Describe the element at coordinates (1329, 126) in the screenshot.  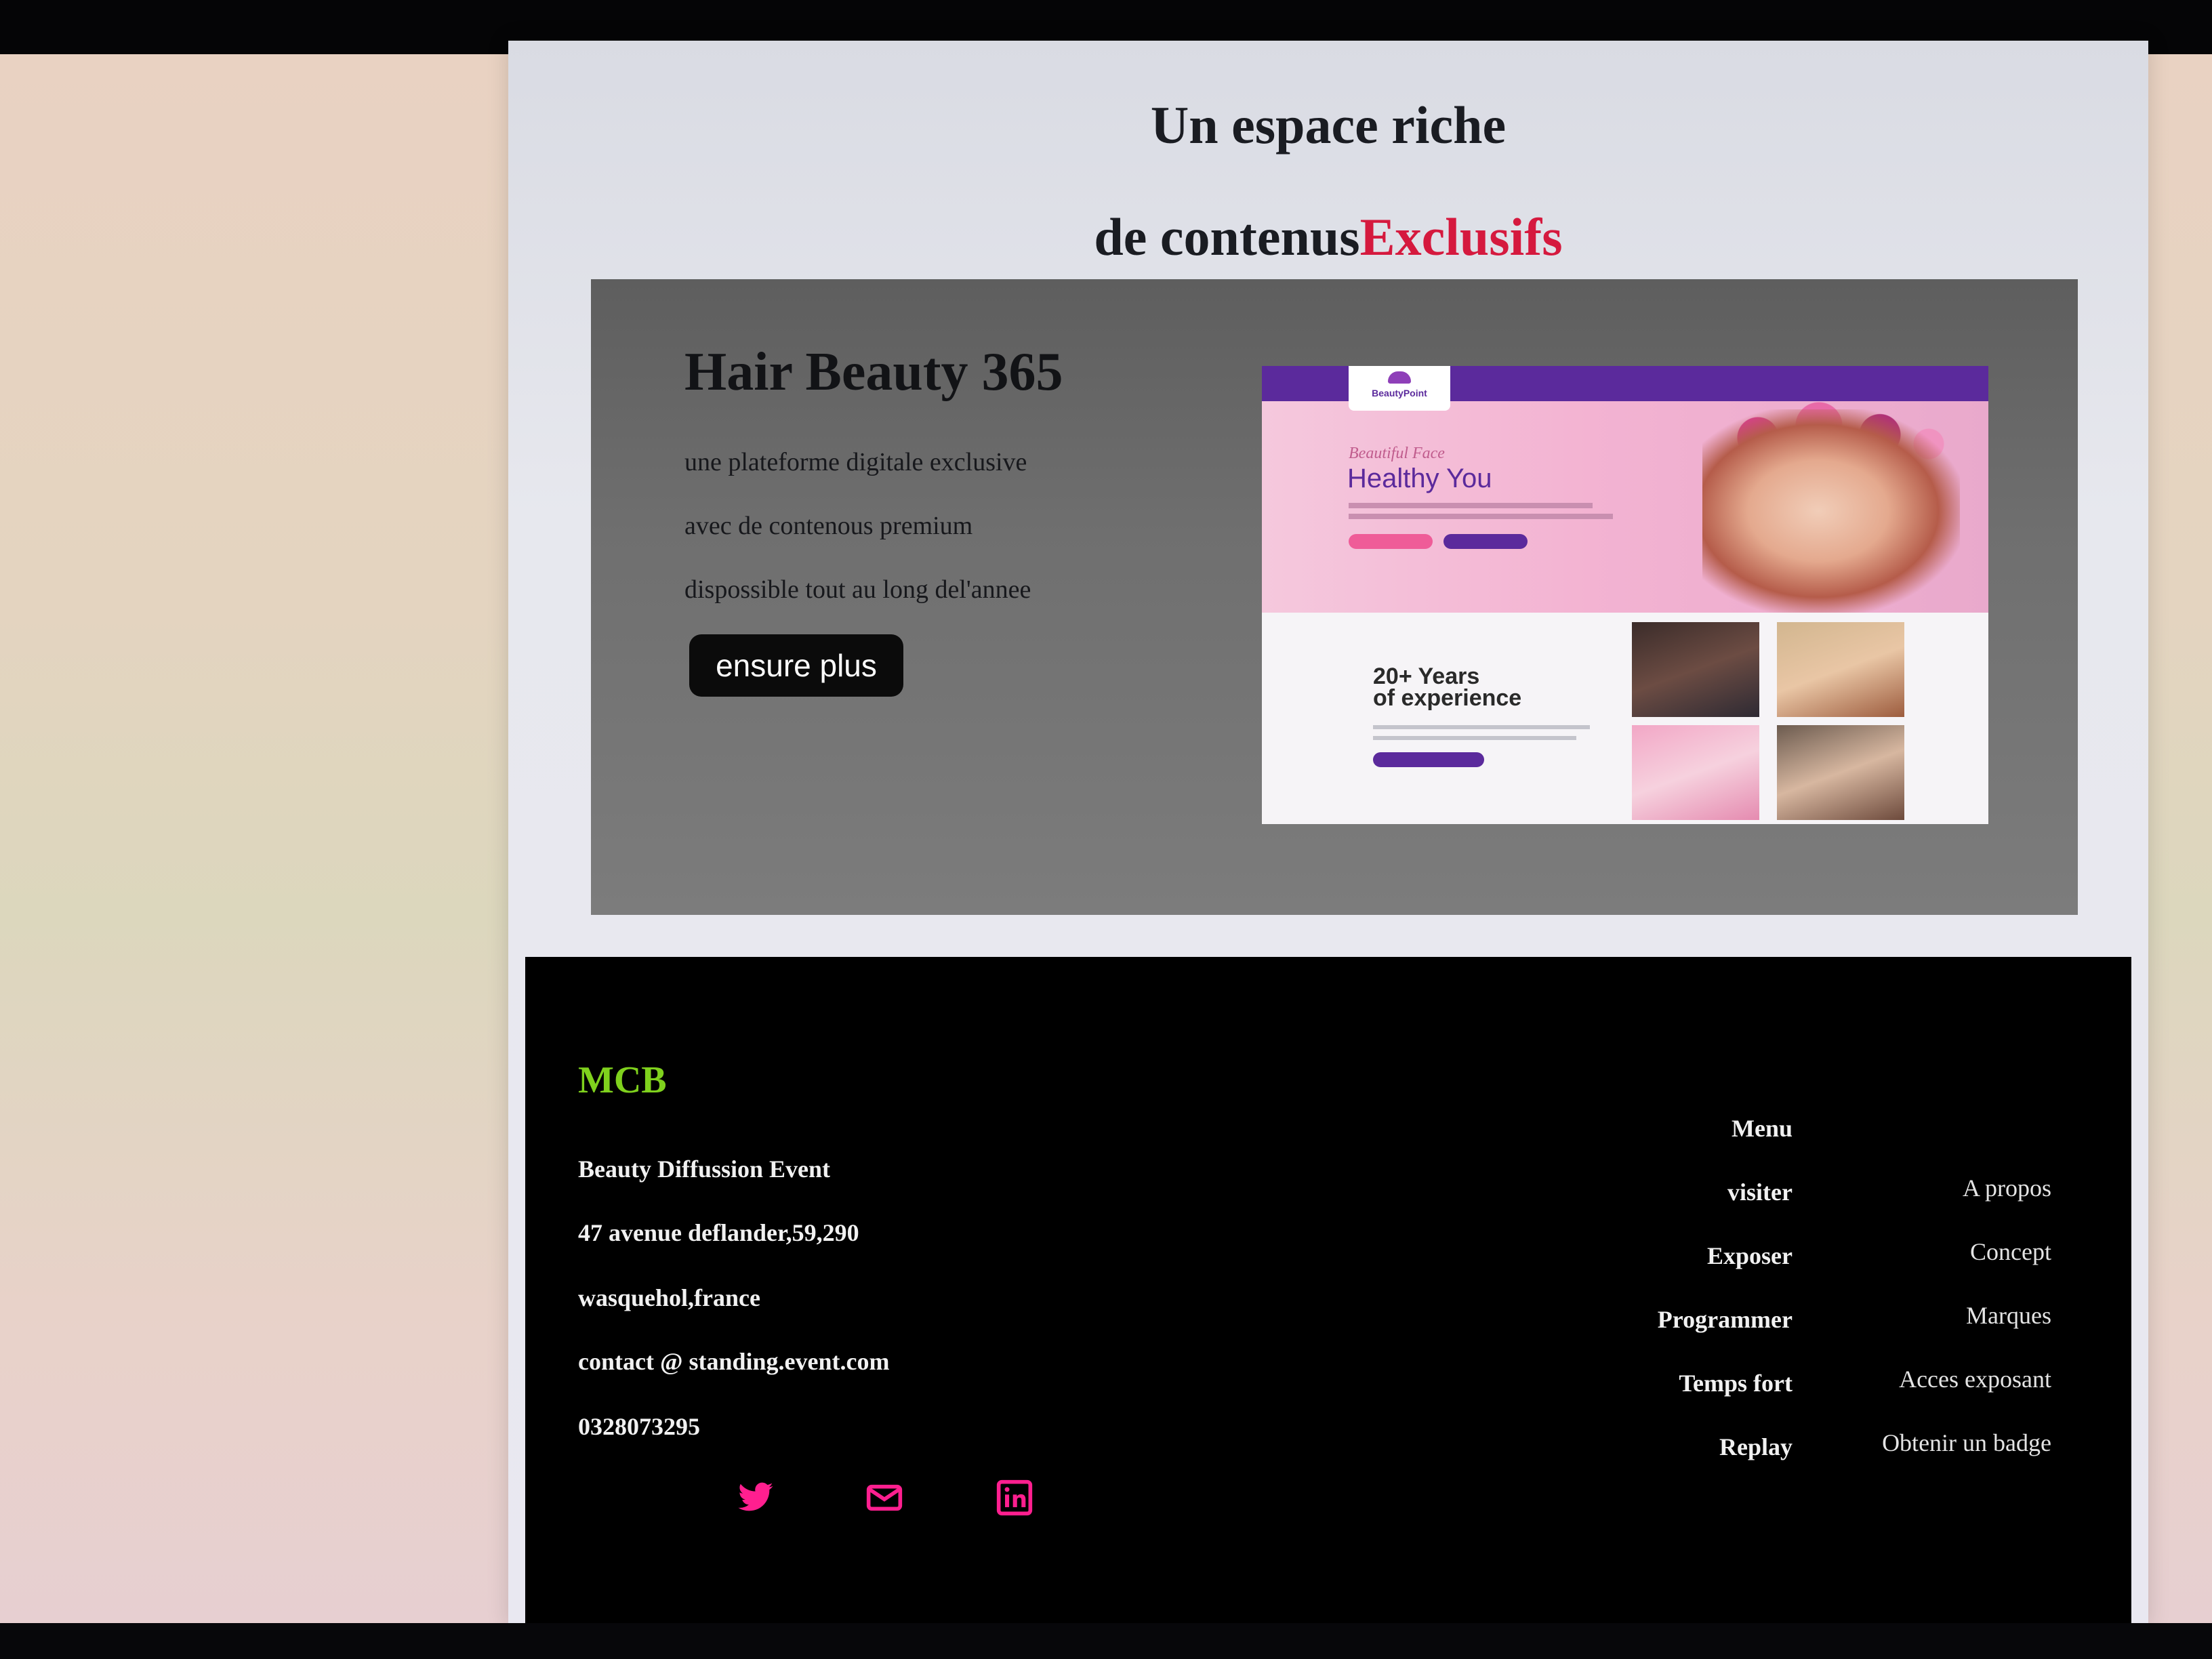
I see `section-heading-line1: Un espace riche` at that location.